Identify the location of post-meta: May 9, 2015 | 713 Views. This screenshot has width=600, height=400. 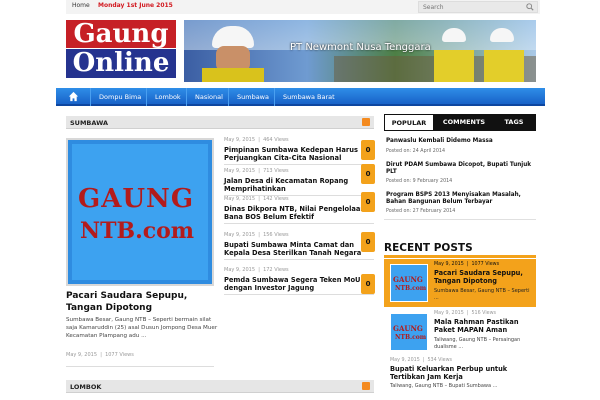
(256, 171).